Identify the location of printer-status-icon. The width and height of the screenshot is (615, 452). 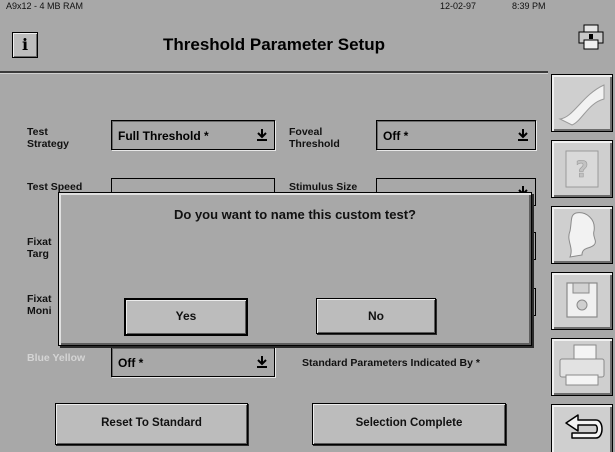
(591, 37).